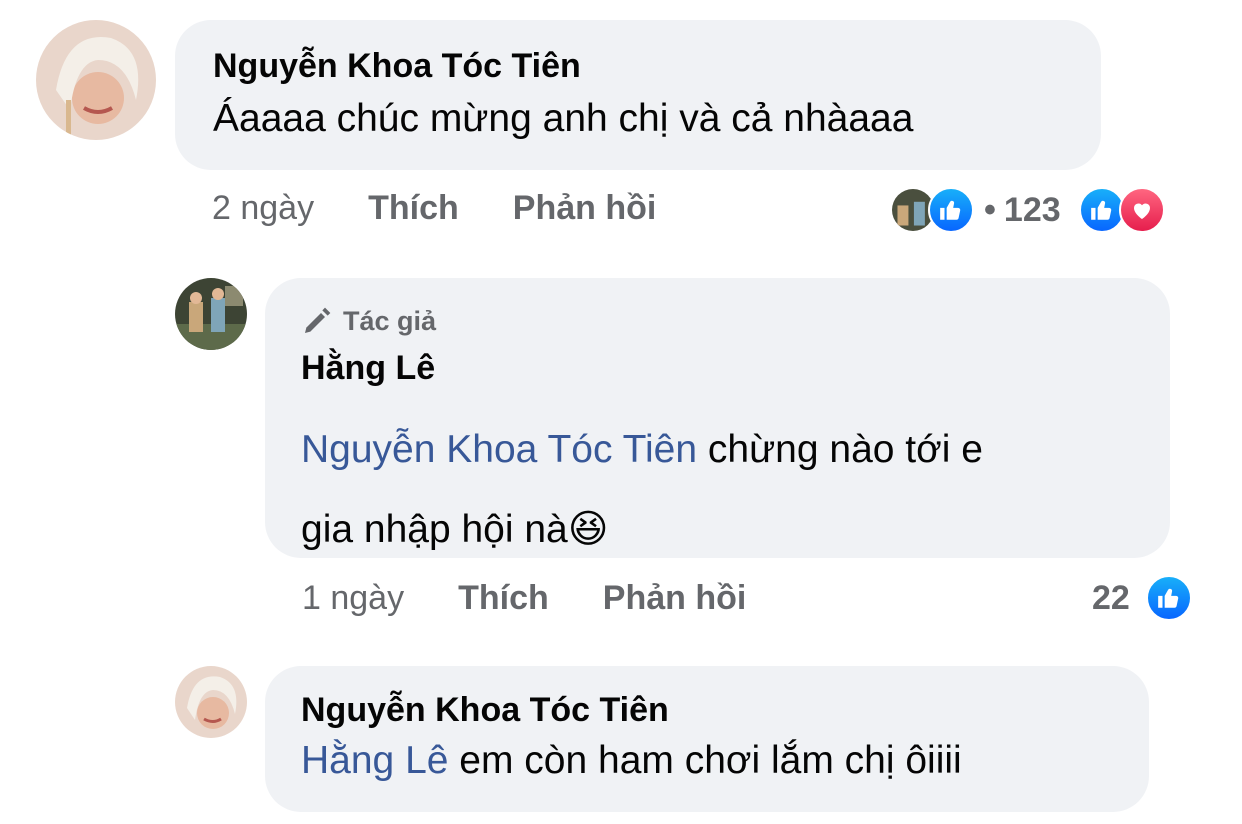  What do you see at coordinates (563, 118) in the screenshot?
I see `comment-text: Áaaaa chúc mừng anh chị và cả nhàaaa` at bounding box center [563, 118].